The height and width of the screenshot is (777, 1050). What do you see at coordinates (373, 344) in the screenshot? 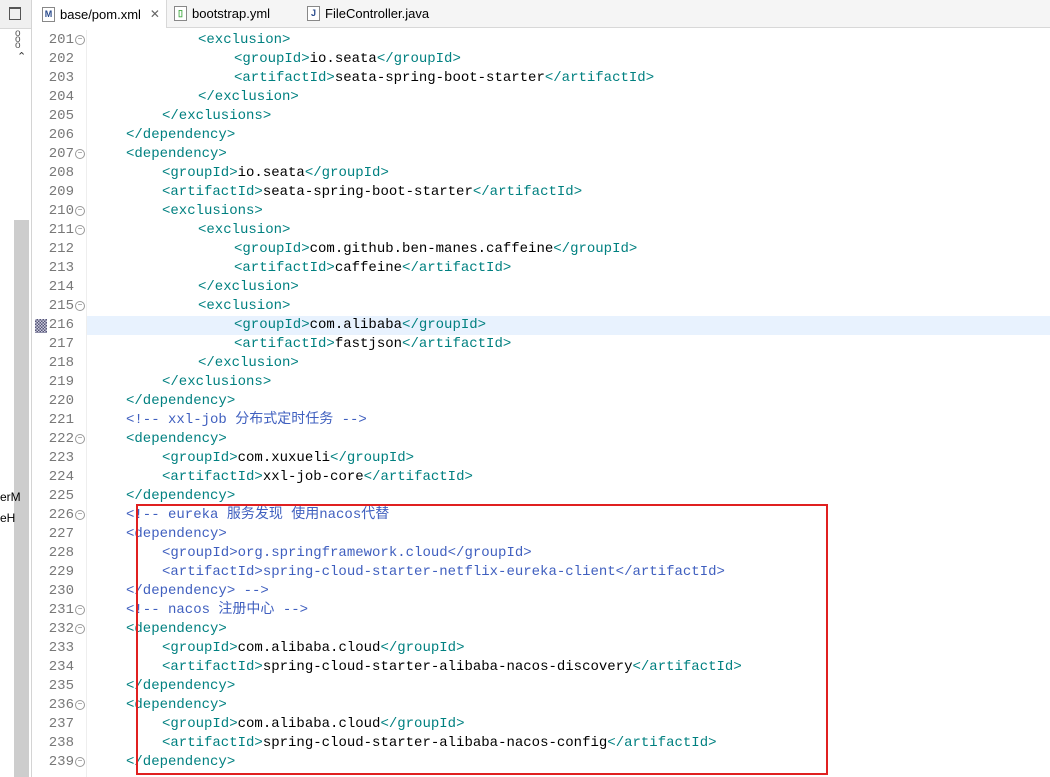
I see `xml-element: <artifactId>fastjson</artifactId>` at bounding box center [373, 344].